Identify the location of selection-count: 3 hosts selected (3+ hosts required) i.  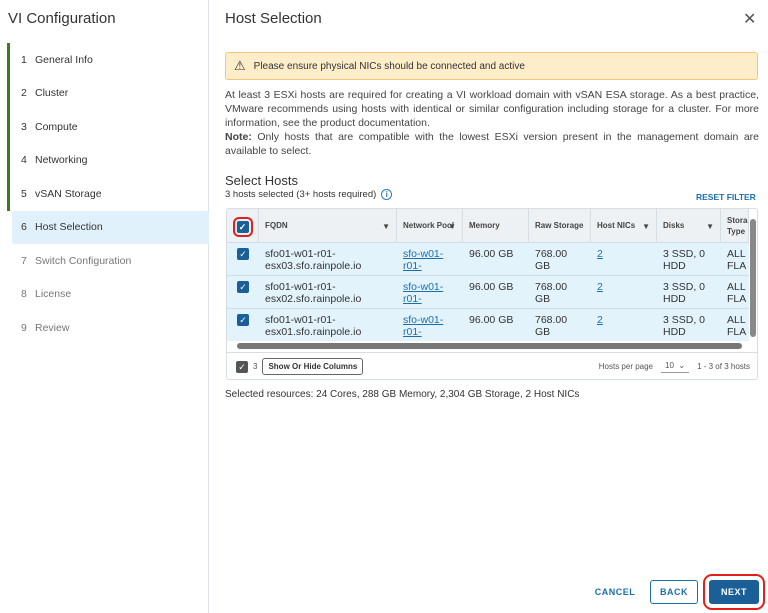
(309, 194).